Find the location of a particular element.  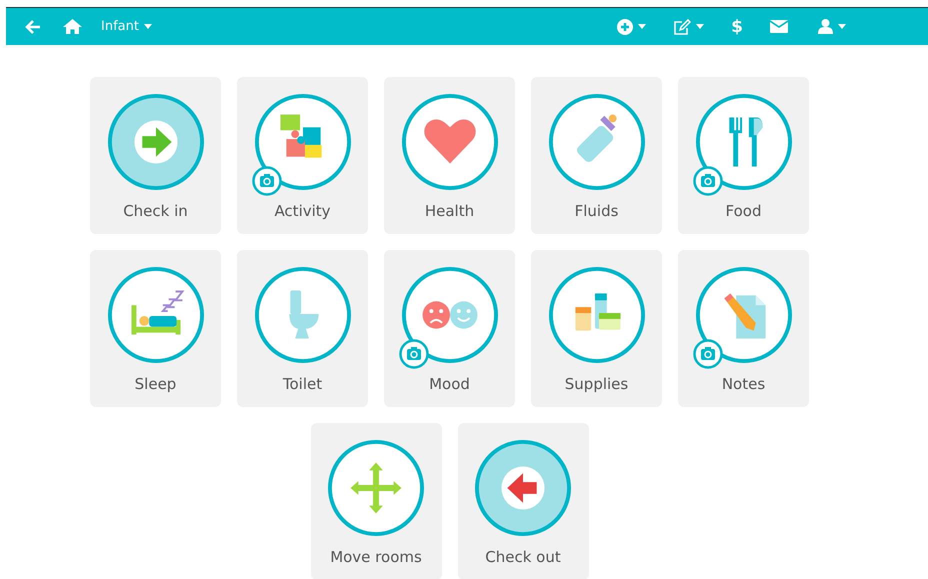

tile-button: Food is located at coordinates (743, 155).